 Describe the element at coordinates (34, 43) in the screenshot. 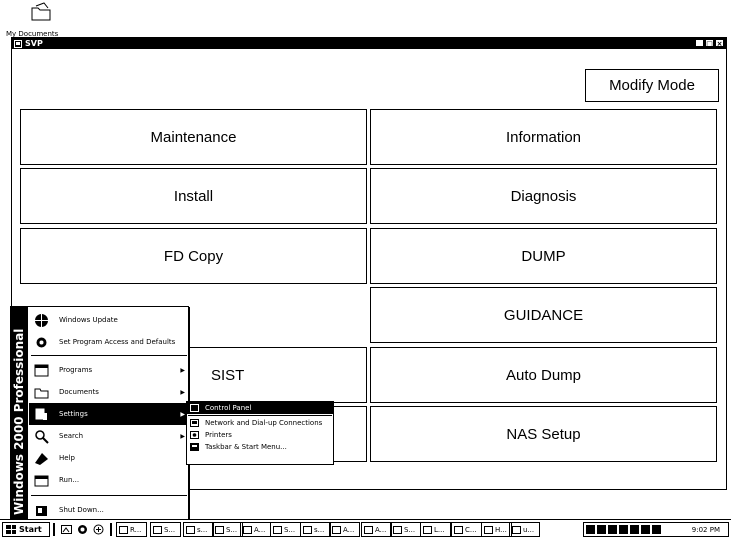

I see `window-title: SVP` at that location.